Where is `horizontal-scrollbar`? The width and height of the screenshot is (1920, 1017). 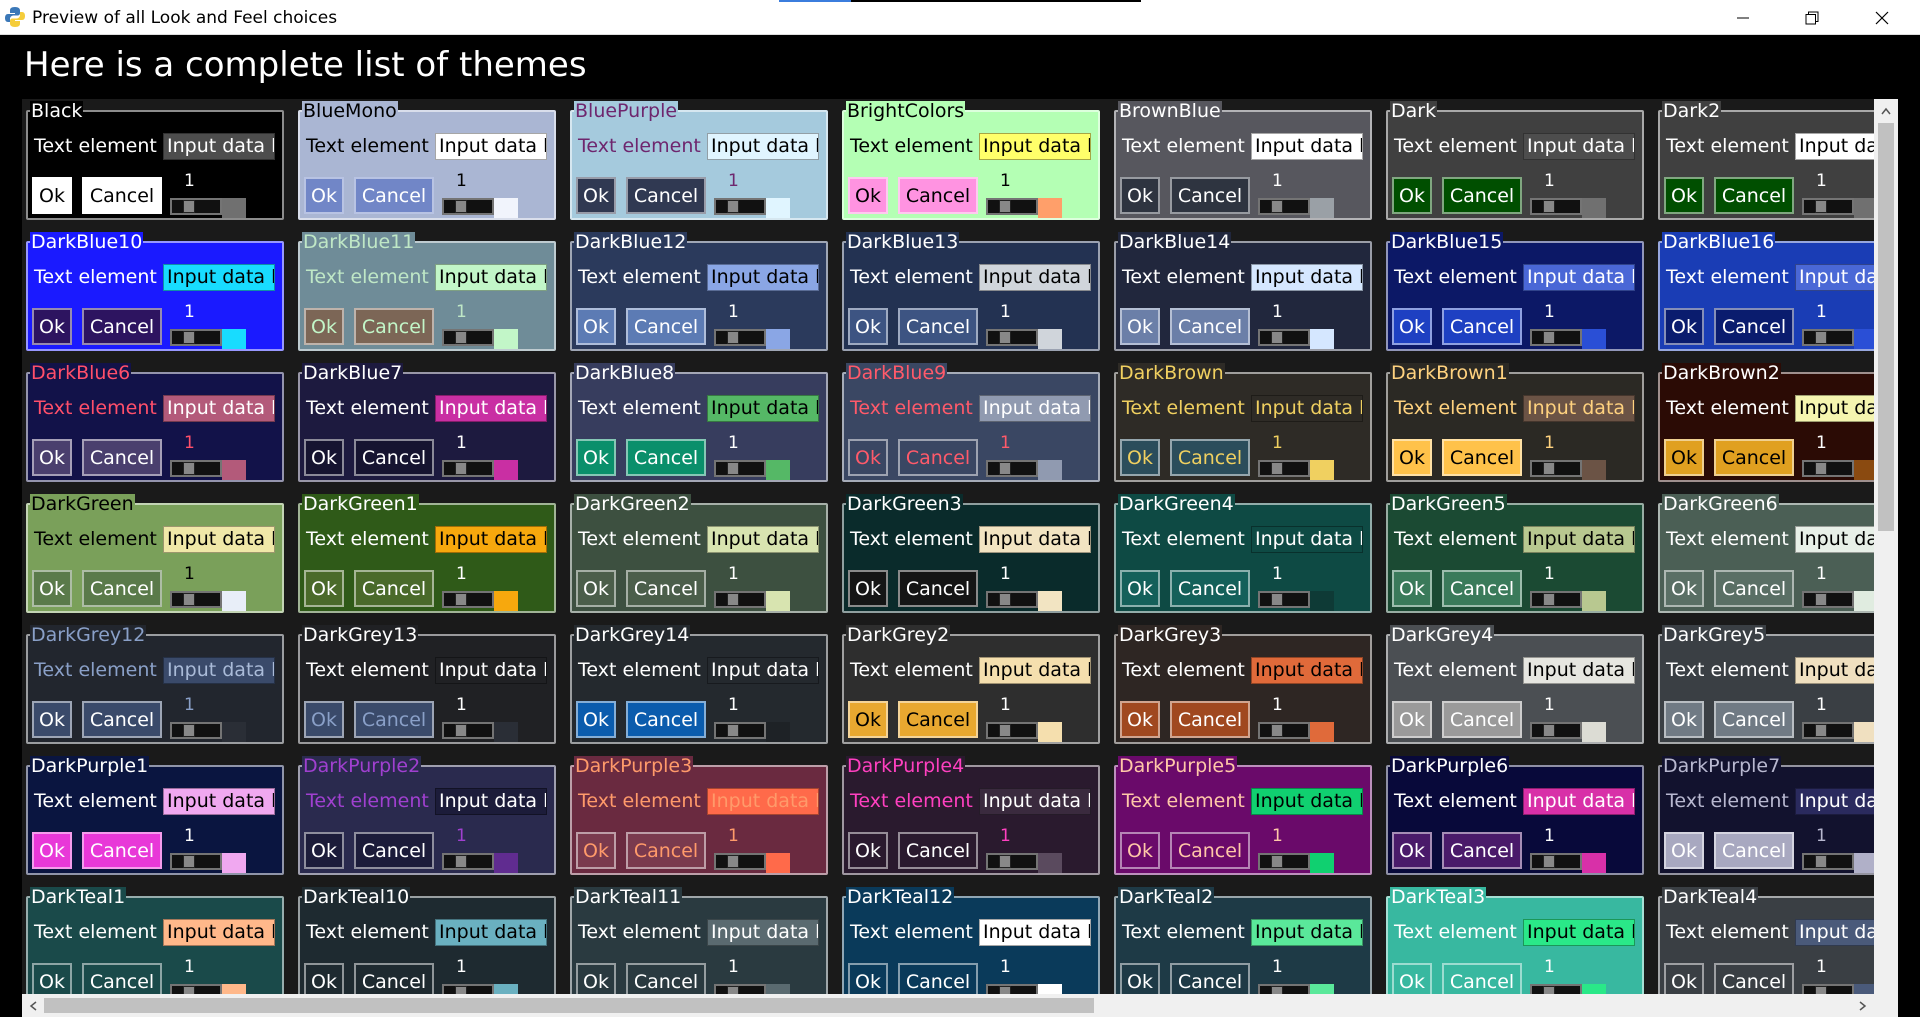 horizontal-scrollbar is located at coordinates (948, 1005).